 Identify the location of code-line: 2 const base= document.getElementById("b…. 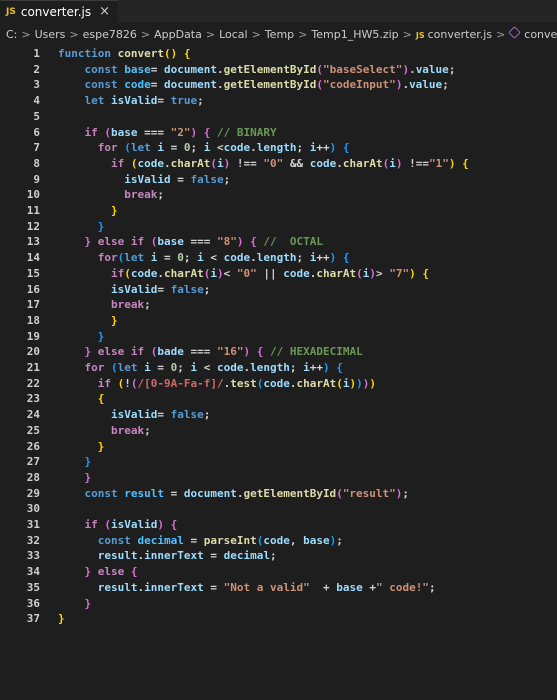
(278, 70).